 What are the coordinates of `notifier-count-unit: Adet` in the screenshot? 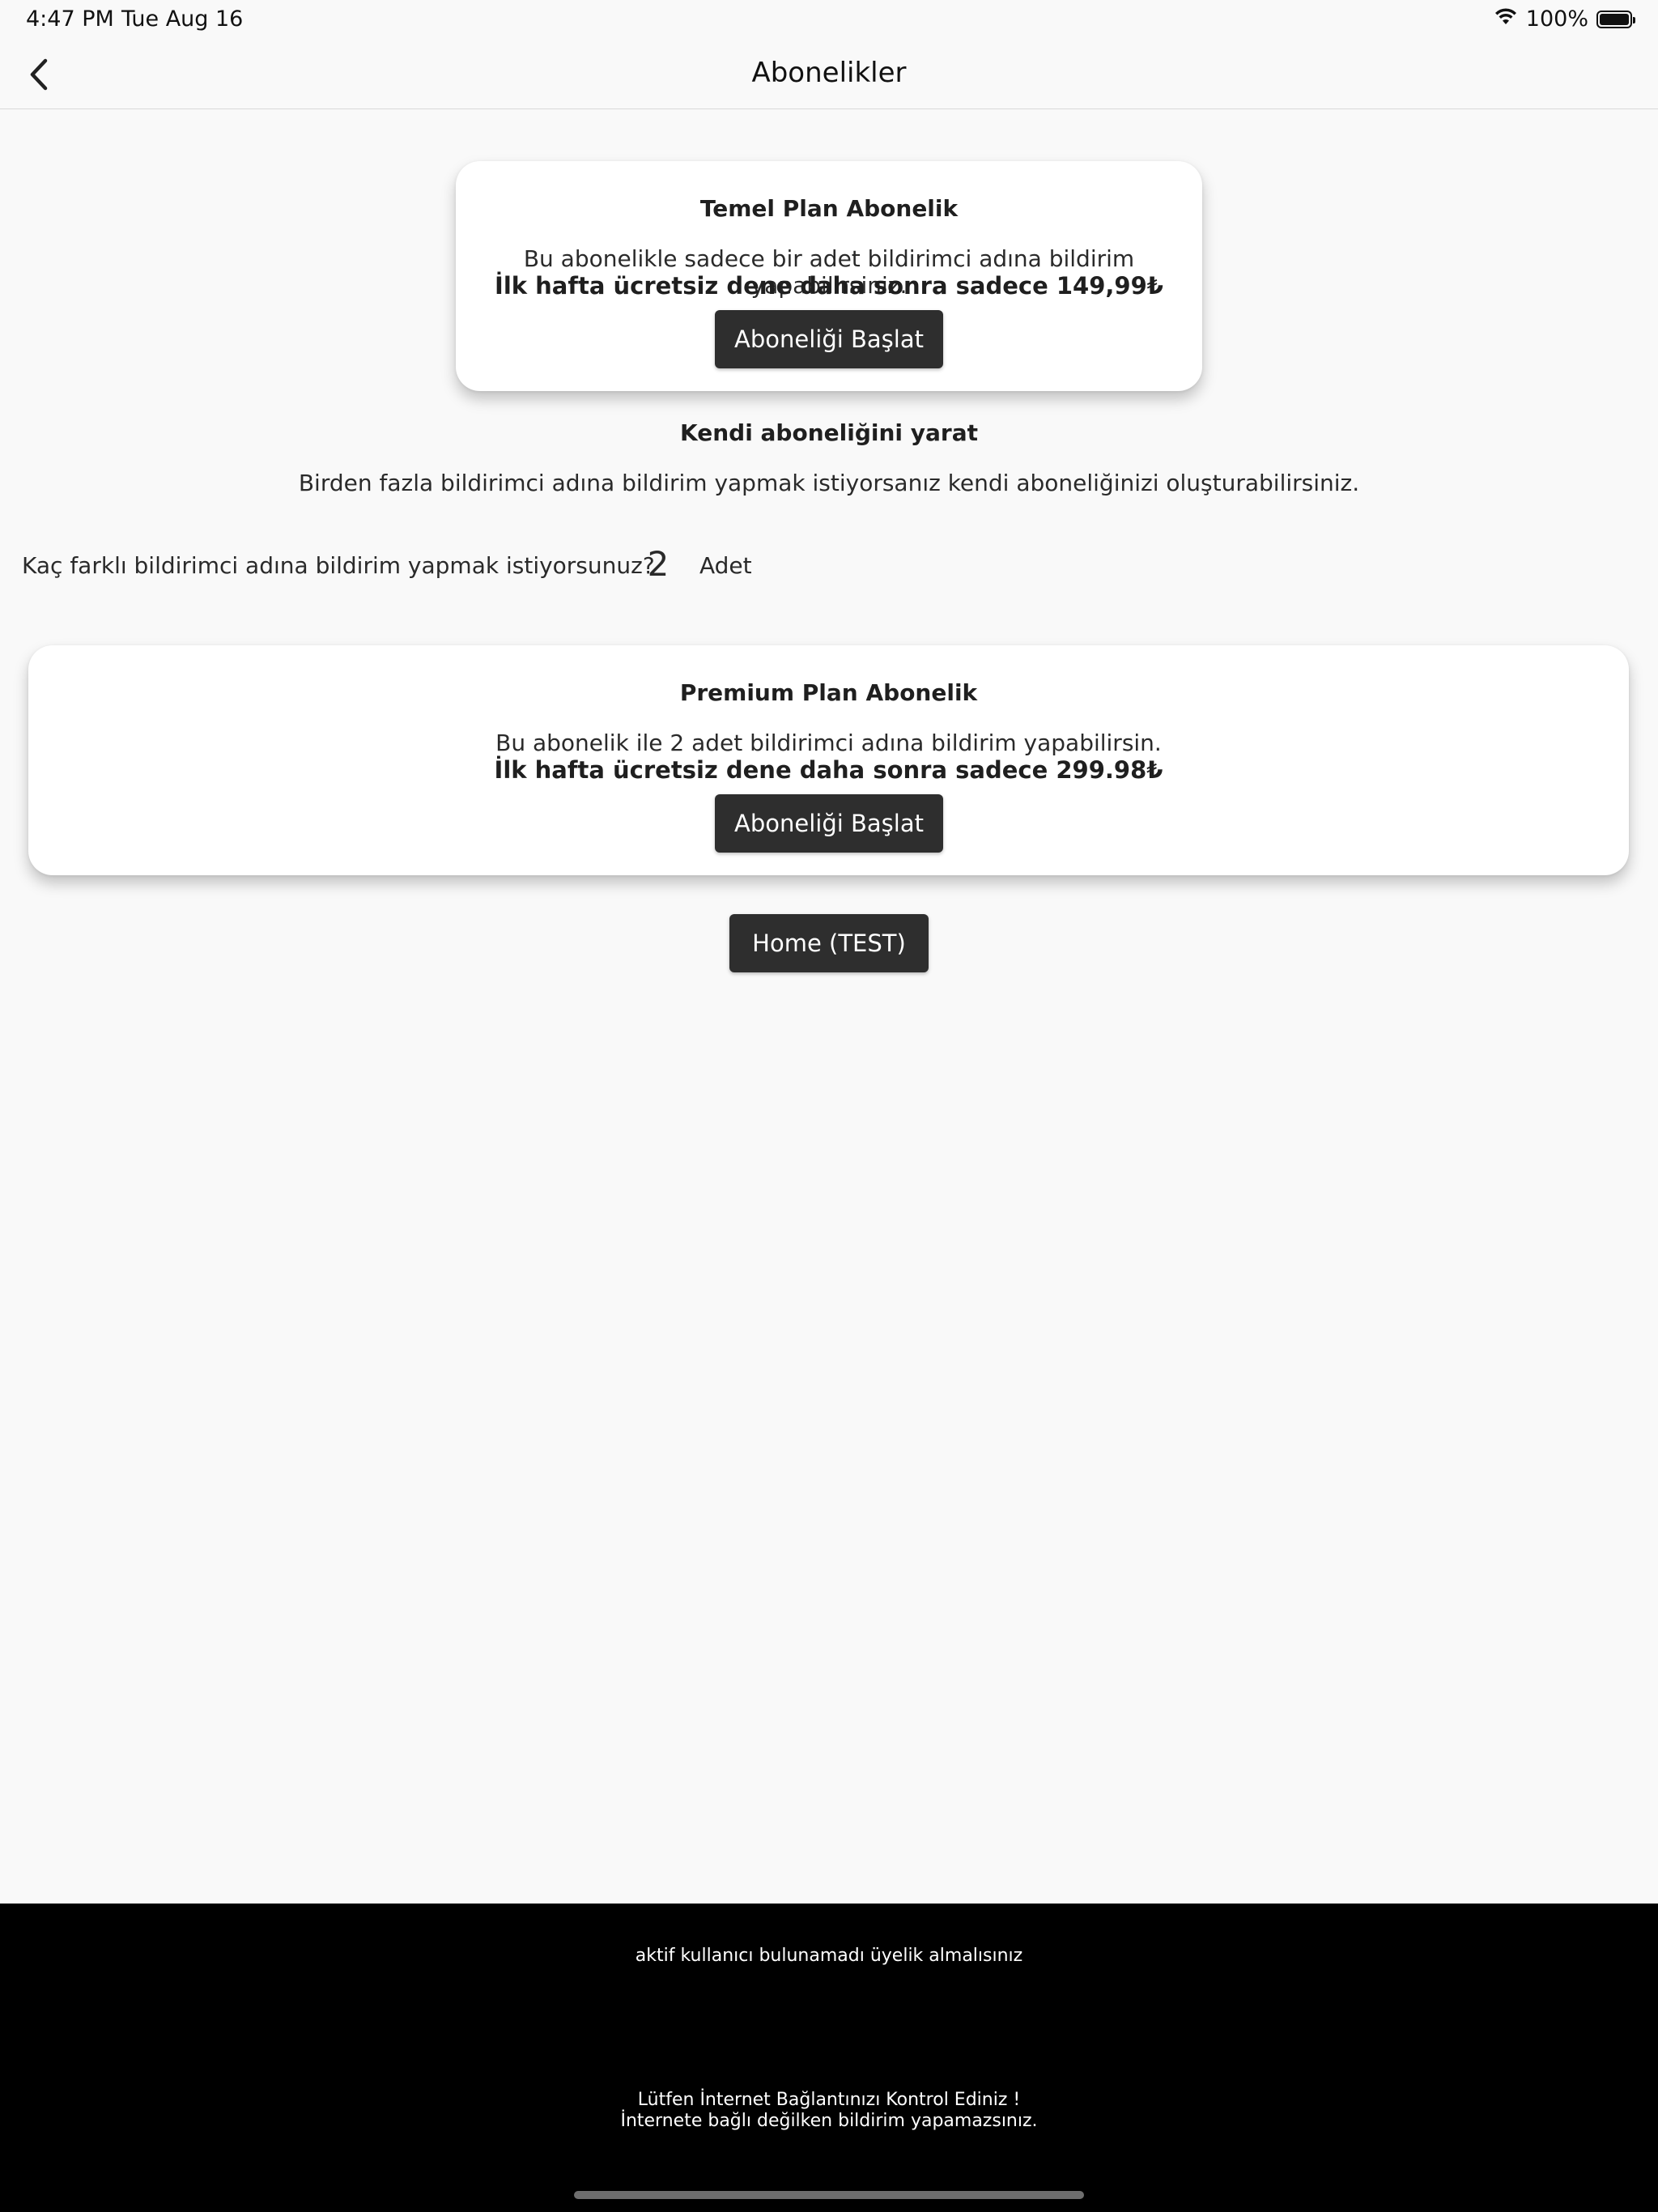 It's located at (725, 565).